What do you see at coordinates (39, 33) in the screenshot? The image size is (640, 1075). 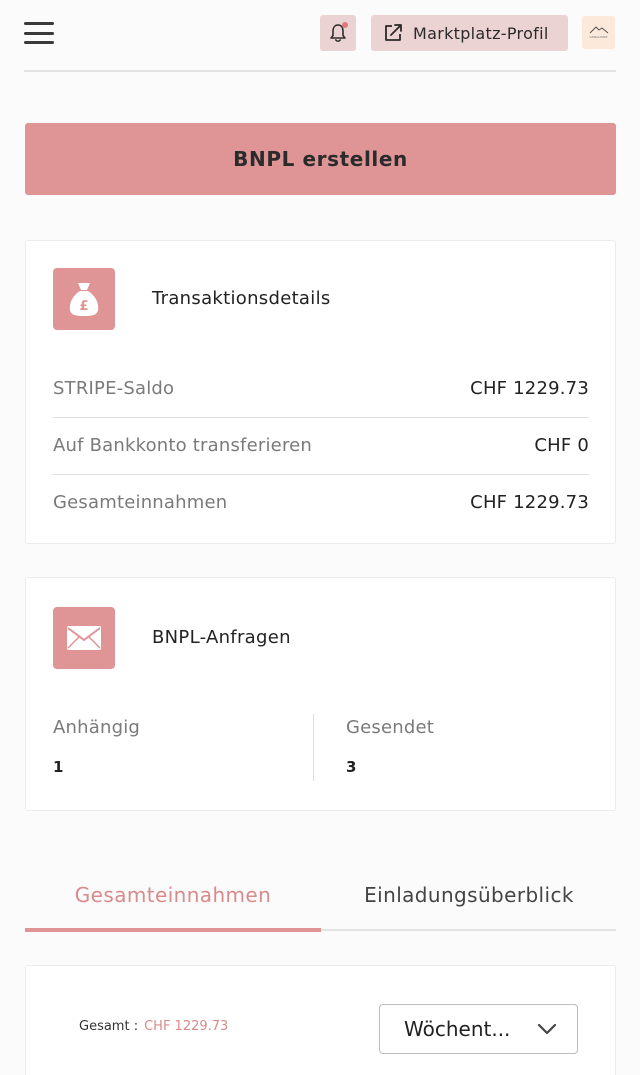 I see `hamburger-menu-icon` at bounding box center [39, 33].